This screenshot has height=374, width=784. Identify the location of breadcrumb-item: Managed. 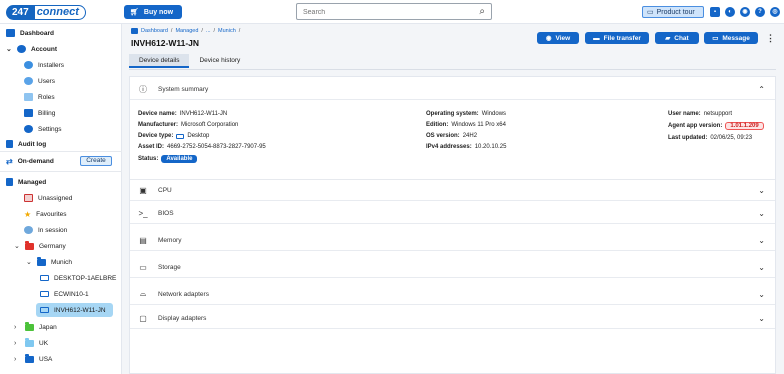
(186, 31).